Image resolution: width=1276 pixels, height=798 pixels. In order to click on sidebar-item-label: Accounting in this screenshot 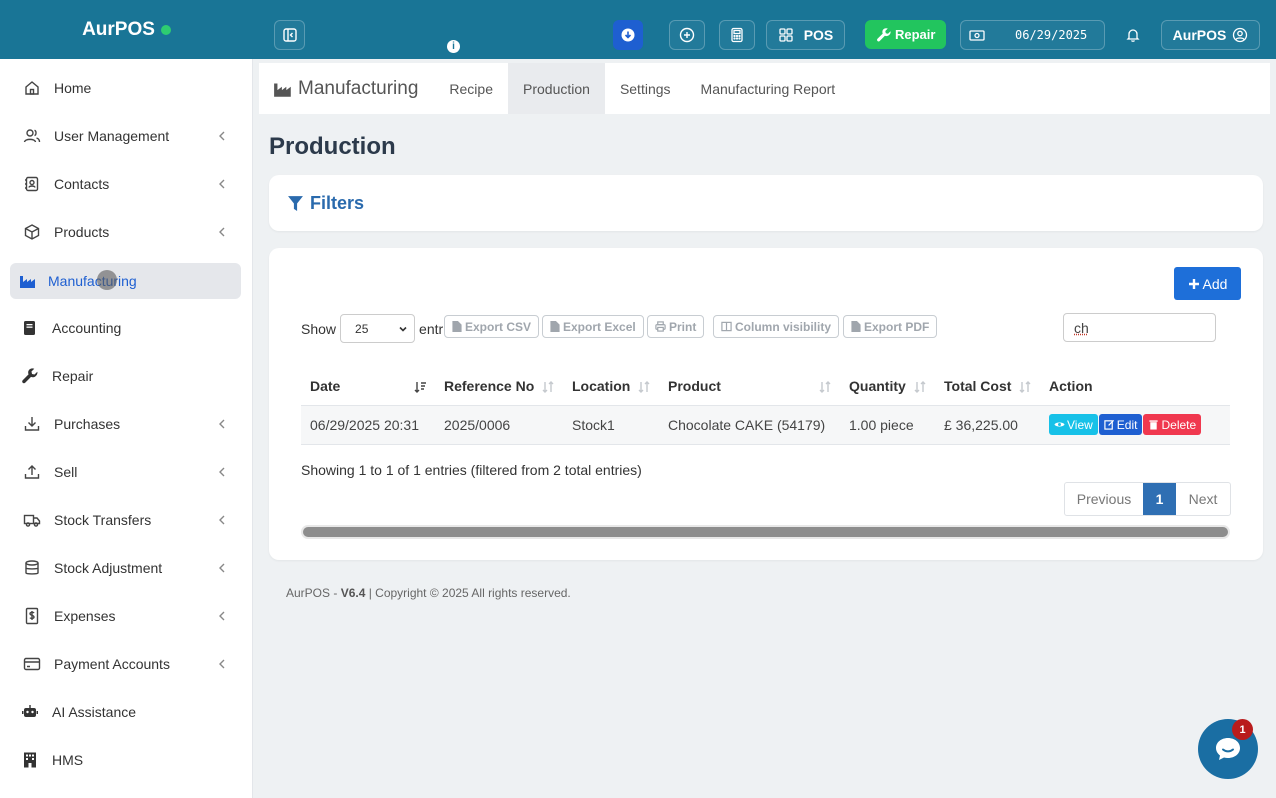, I will do `click(87, 328)`.